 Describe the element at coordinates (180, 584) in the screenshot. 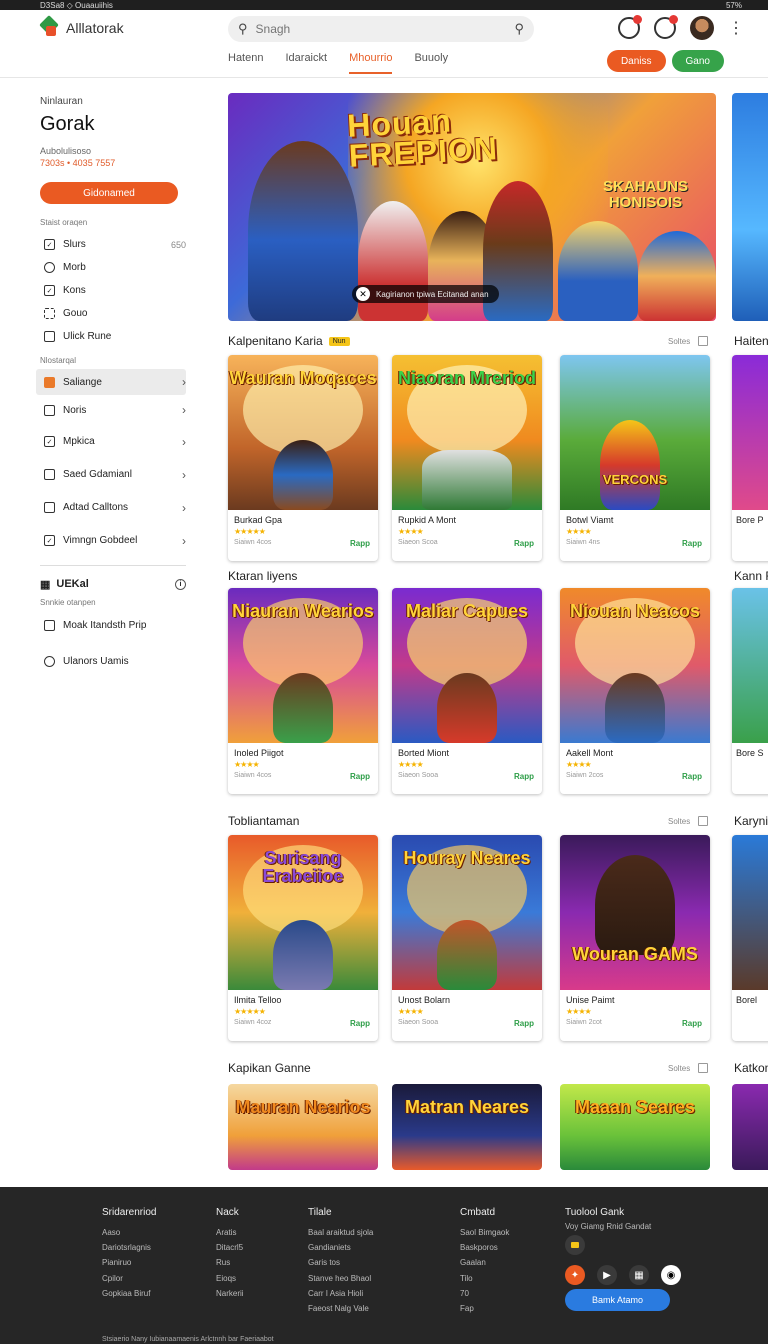

I see `info-icon: i` at that location.